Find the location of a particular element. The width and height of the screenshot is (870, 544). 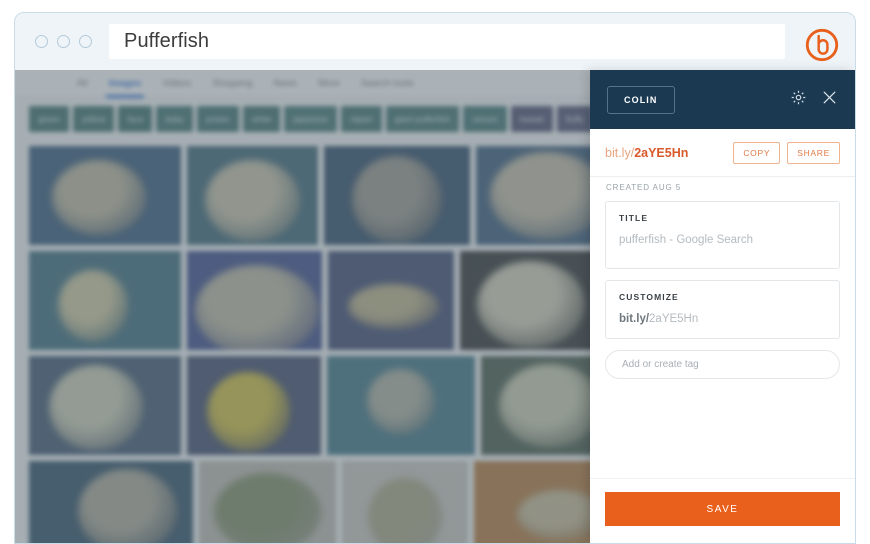

close-dot-icon is located at coordinates (41, 41).